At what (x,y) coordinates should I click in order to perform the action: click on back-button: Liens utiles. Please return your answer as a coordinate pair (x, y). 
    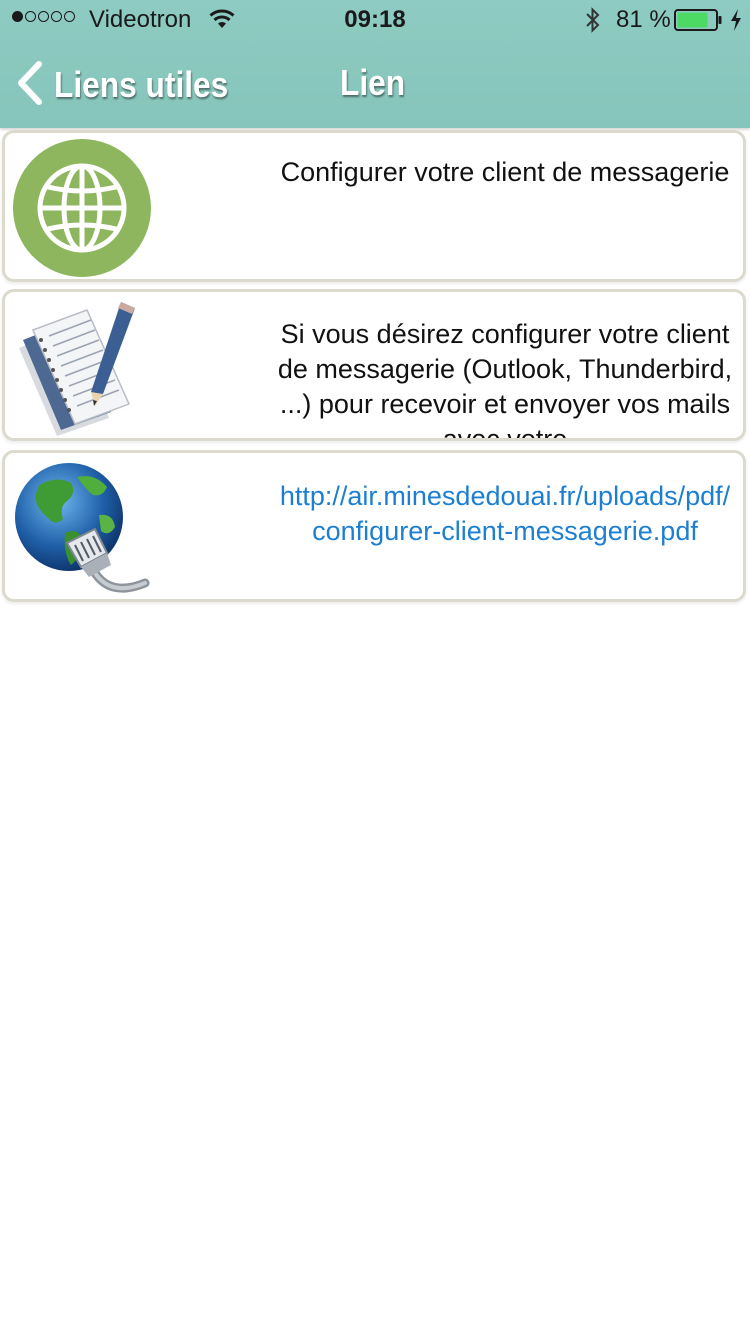
    Looking at the image, I should click on (133, 85).